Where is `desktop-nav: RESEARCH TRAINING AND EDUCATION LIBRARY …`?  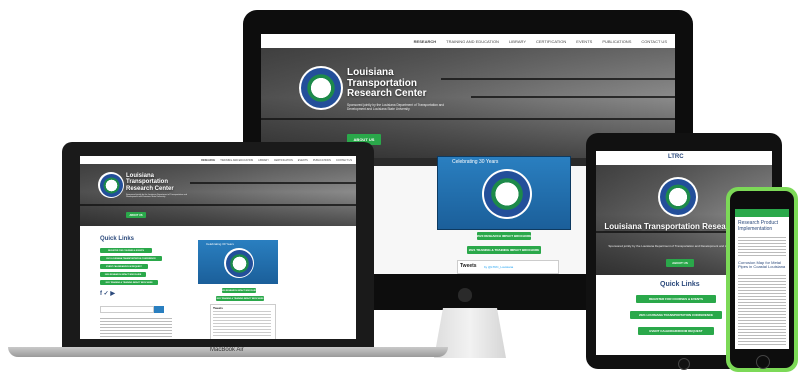
desktop-nav: RESEARCH TRAINING AND EDUCATION LIBRARY … is located at coordinates (468, 41).